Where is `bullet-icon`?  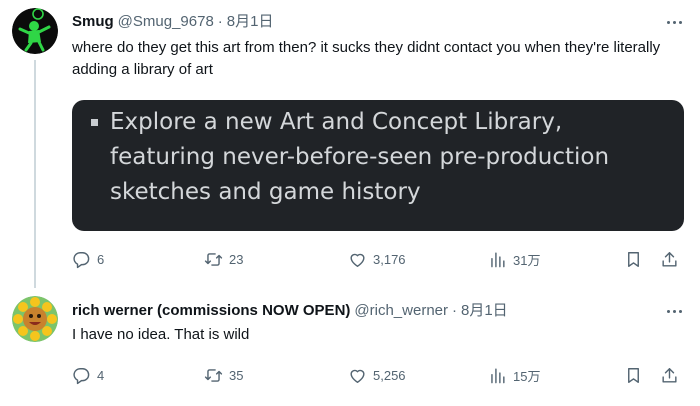 bullet-icon is located at coordinates (94, 122).